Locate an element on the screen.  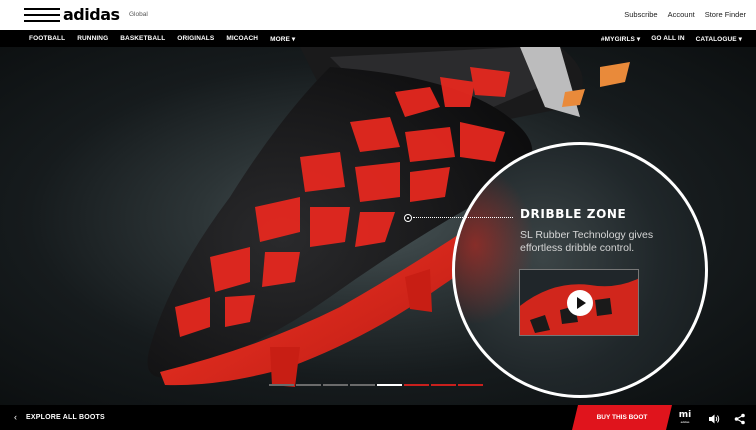
adidas-logo: adidas is located at coordinates (72, 15).